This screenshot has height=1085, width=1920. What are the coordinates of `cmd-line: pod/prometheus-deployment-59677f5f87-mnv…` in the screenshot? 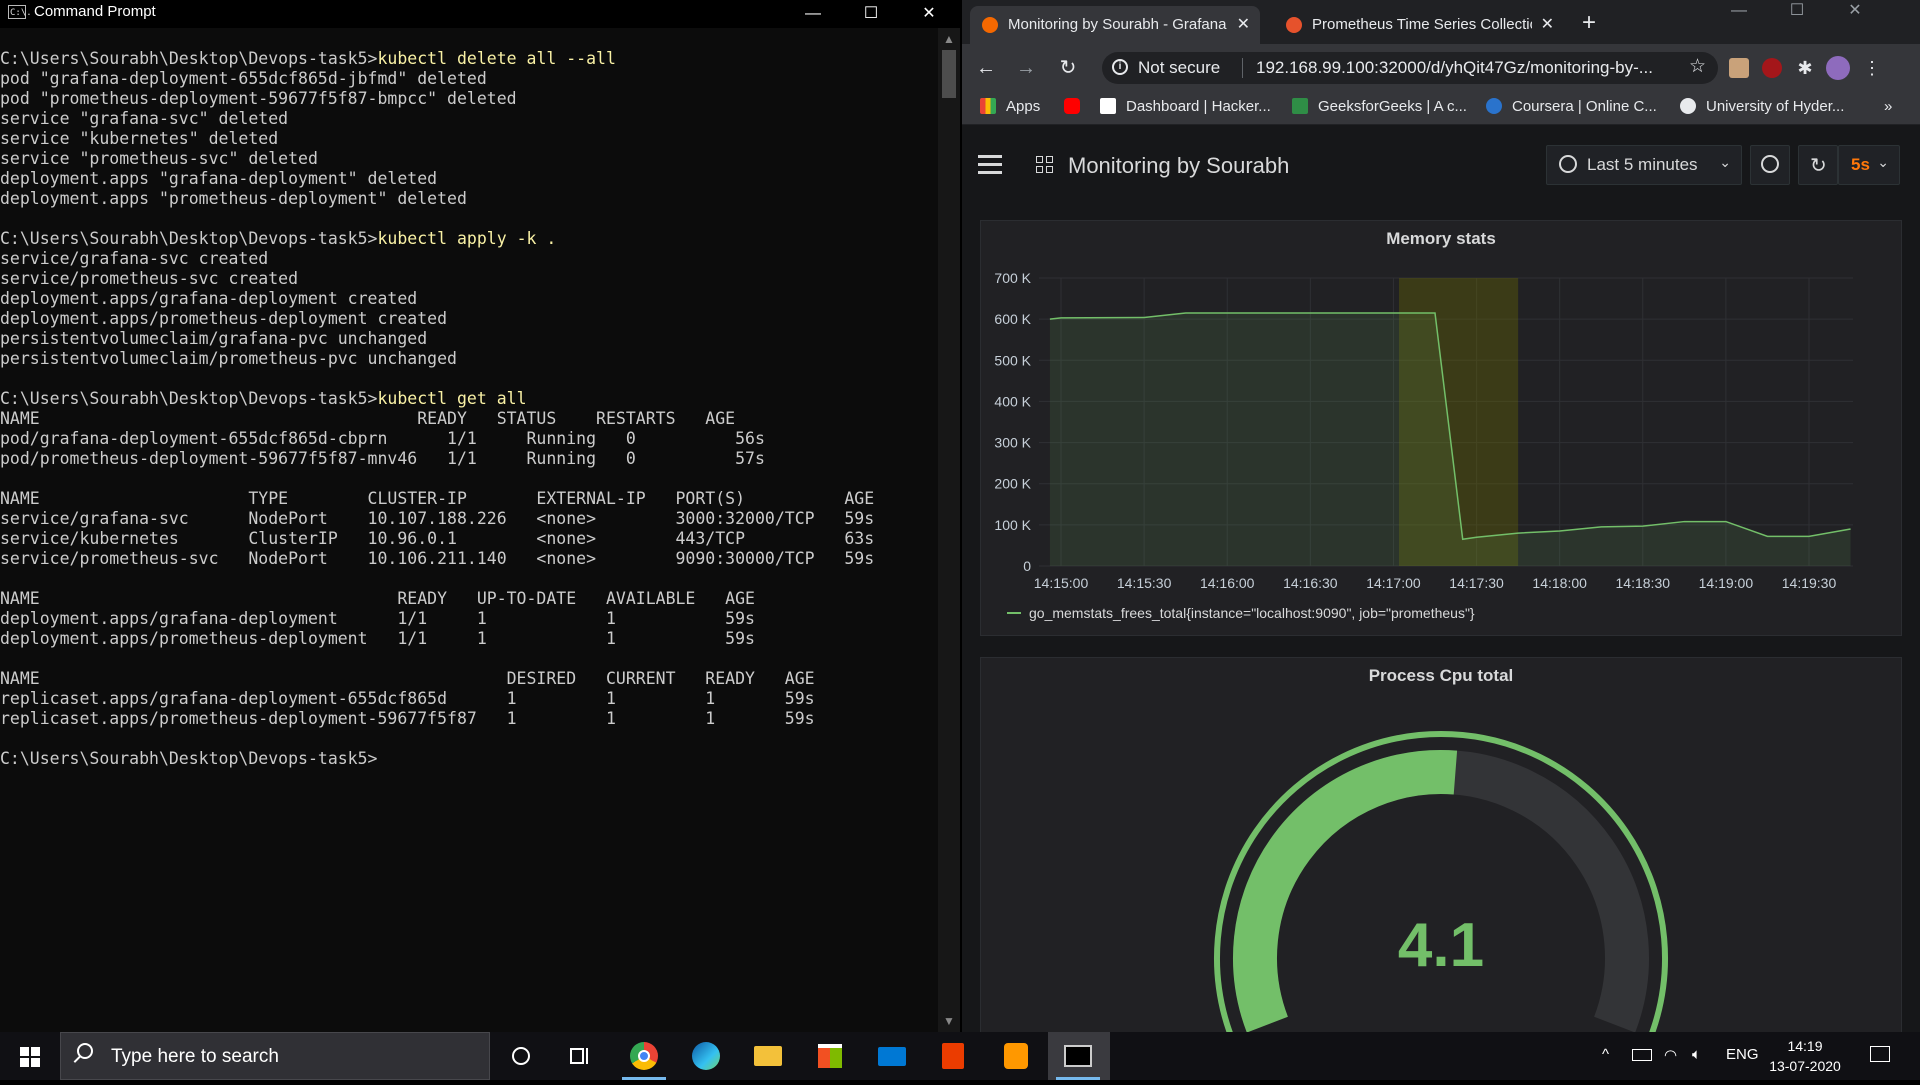 It's located at (465, 459).